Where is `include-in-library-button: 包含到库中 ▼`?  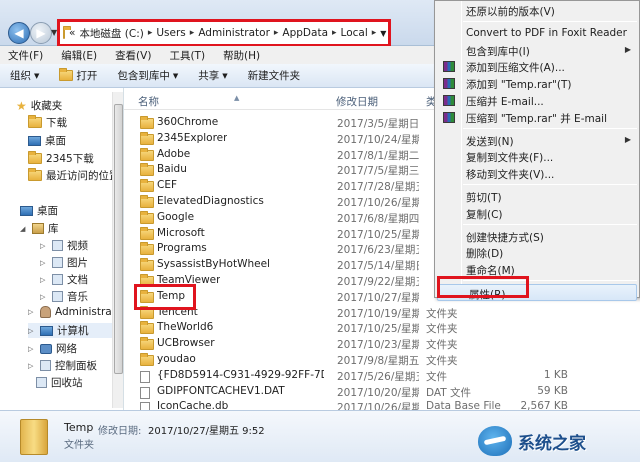 include-in-library-button: 包含到库中 ▼ is located at coordinates (147, 75).